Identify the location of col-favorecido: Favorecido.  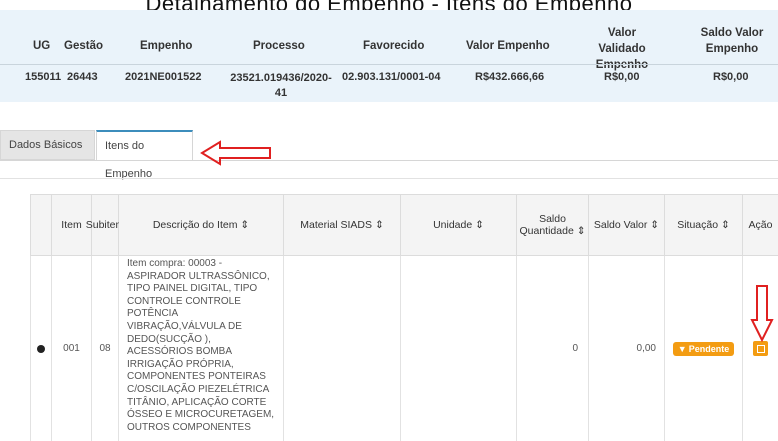
(394, 46).